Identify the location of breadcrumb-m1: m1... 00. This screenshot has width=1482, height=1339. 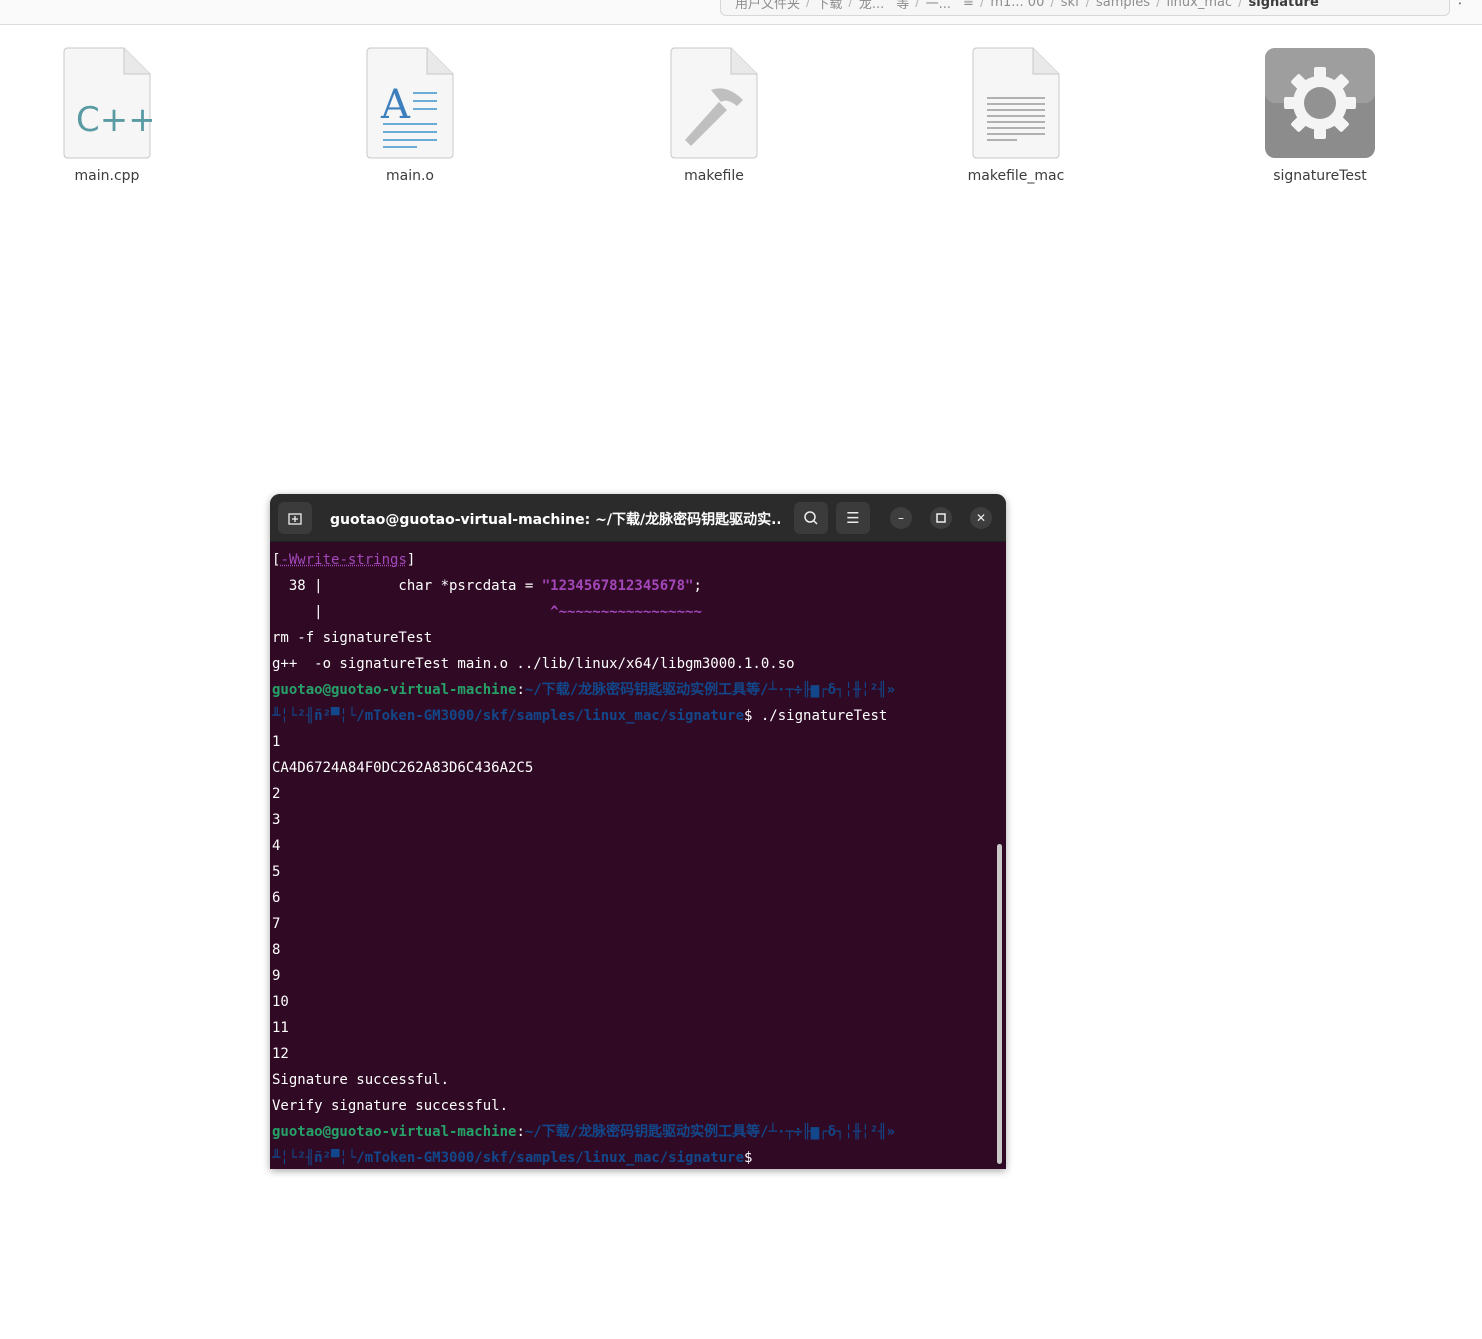
(1017, 5).